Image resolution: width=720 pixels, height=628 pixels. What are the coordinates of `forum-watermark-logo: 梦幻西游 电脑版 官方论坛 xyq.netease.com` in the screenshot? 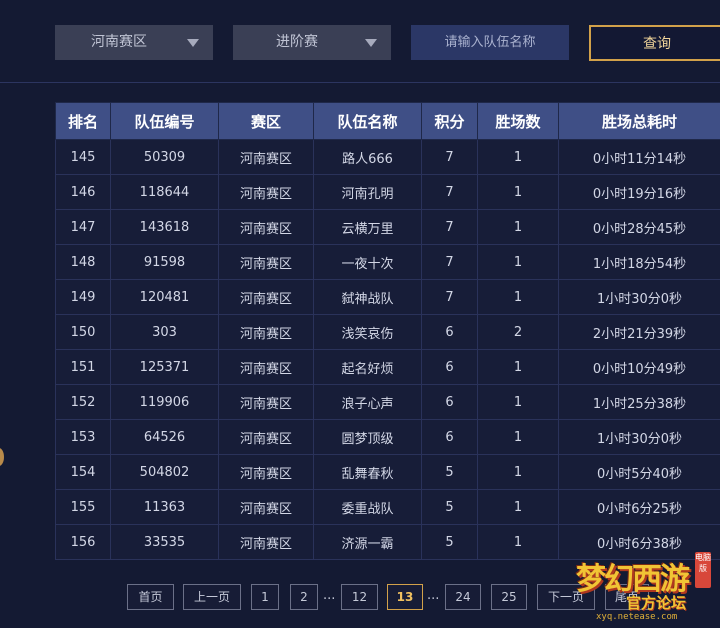 It's located at (646, 589).